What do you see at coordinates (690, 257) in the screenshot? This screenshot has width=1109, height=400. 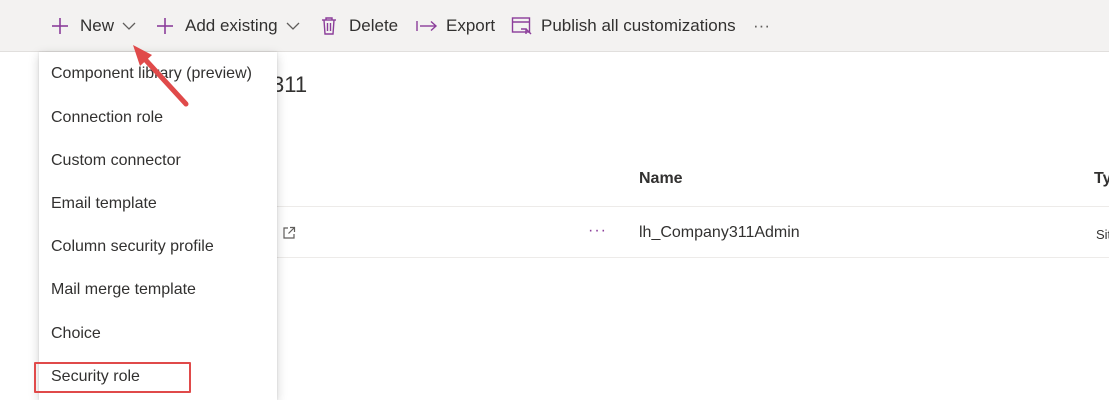 I see `row-divider` at bounding box center [690, 257].